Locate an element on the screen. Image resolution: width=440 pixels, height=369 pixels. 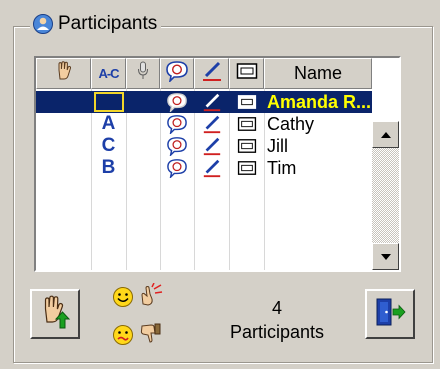
participant-count: 4 Participants is located at coordinates (277, 320).